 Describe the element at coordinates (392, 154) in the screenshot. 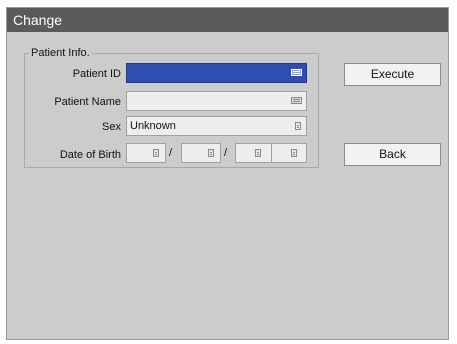

I see `back-button: Back` at that location.